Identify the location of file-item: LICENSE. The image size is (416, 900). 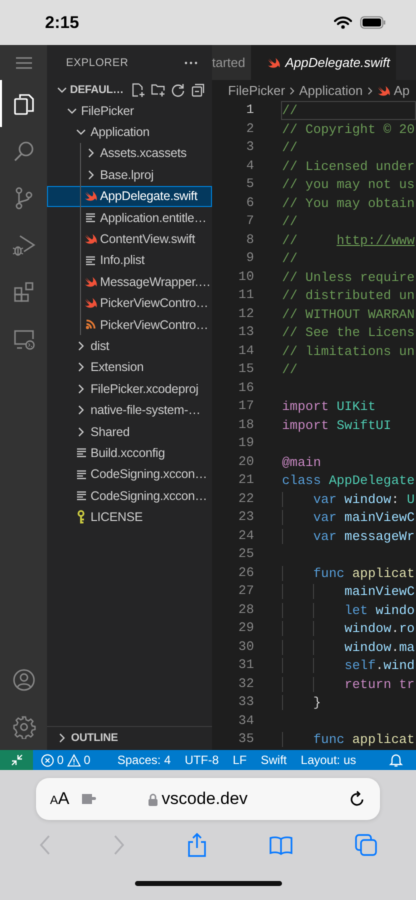
(129, 517).